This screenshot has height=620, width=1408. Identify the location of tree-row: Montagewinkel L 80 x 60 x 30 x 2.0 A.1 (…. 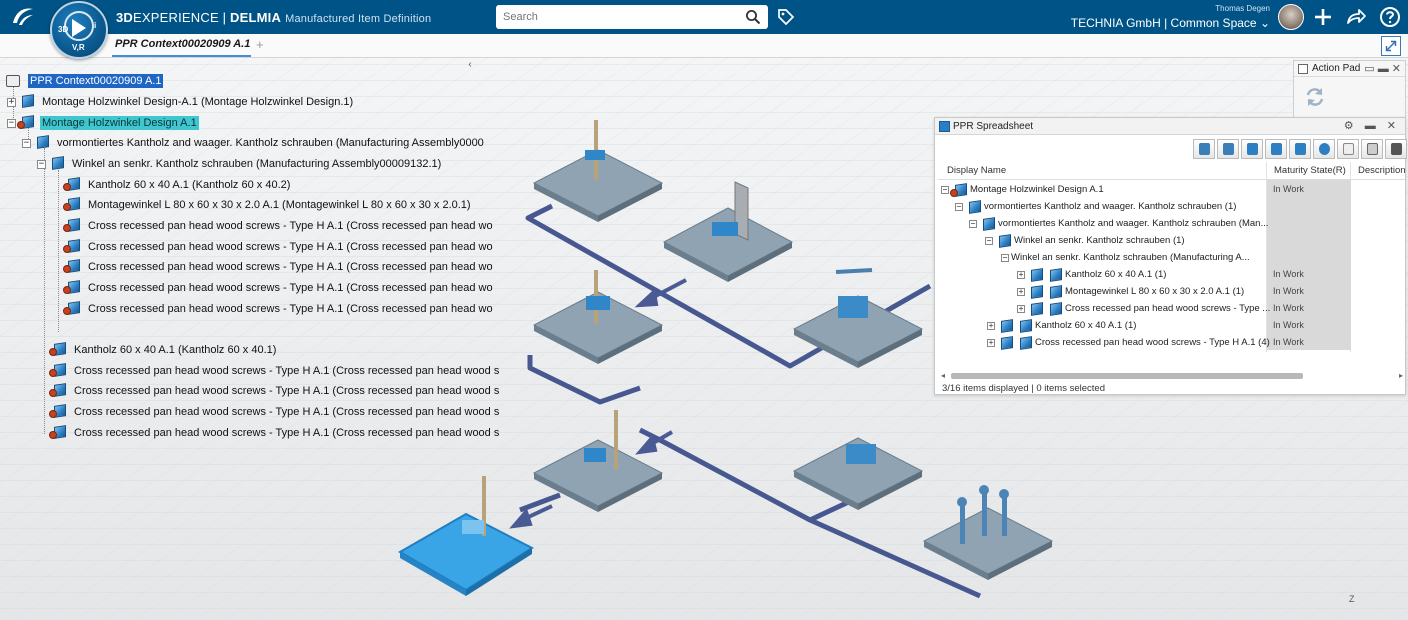
(268, 205).